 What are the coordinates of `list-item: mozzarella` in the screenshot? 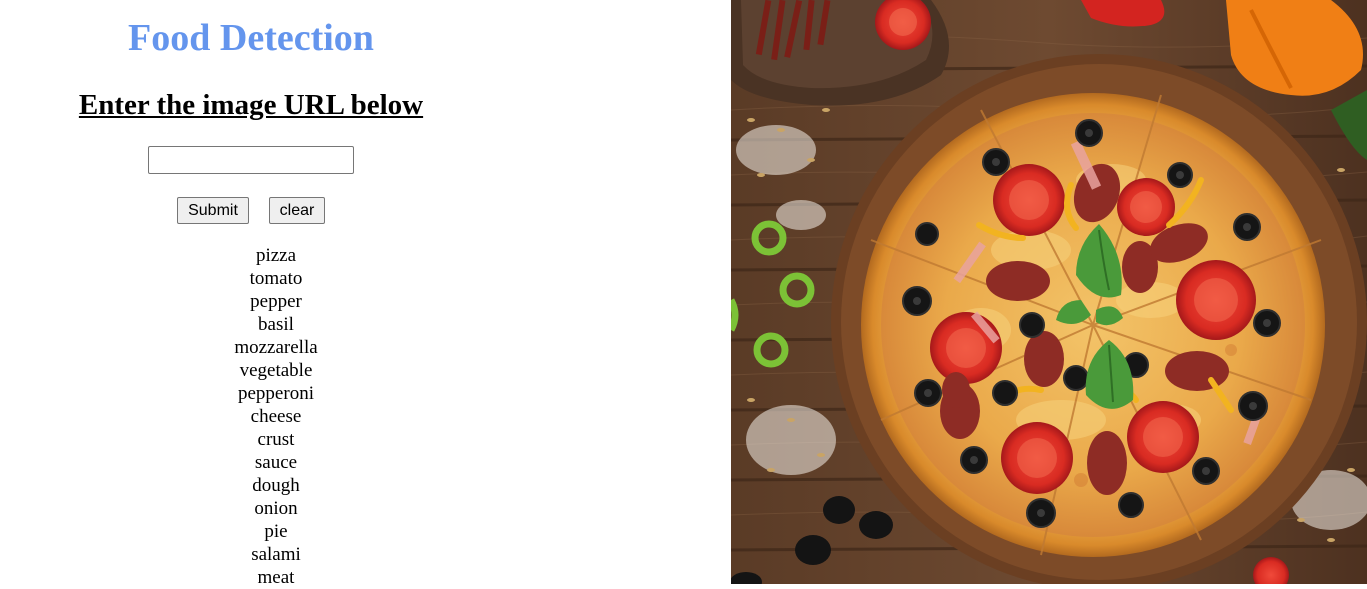 It's located at (276, 347).